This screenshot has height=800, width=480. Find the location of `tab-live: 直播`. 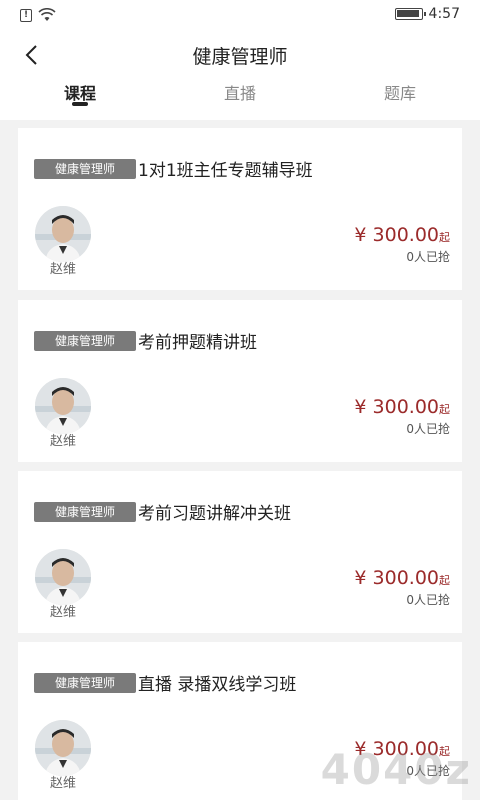

tab-live: 直播 is located at coordinates (240, 100).